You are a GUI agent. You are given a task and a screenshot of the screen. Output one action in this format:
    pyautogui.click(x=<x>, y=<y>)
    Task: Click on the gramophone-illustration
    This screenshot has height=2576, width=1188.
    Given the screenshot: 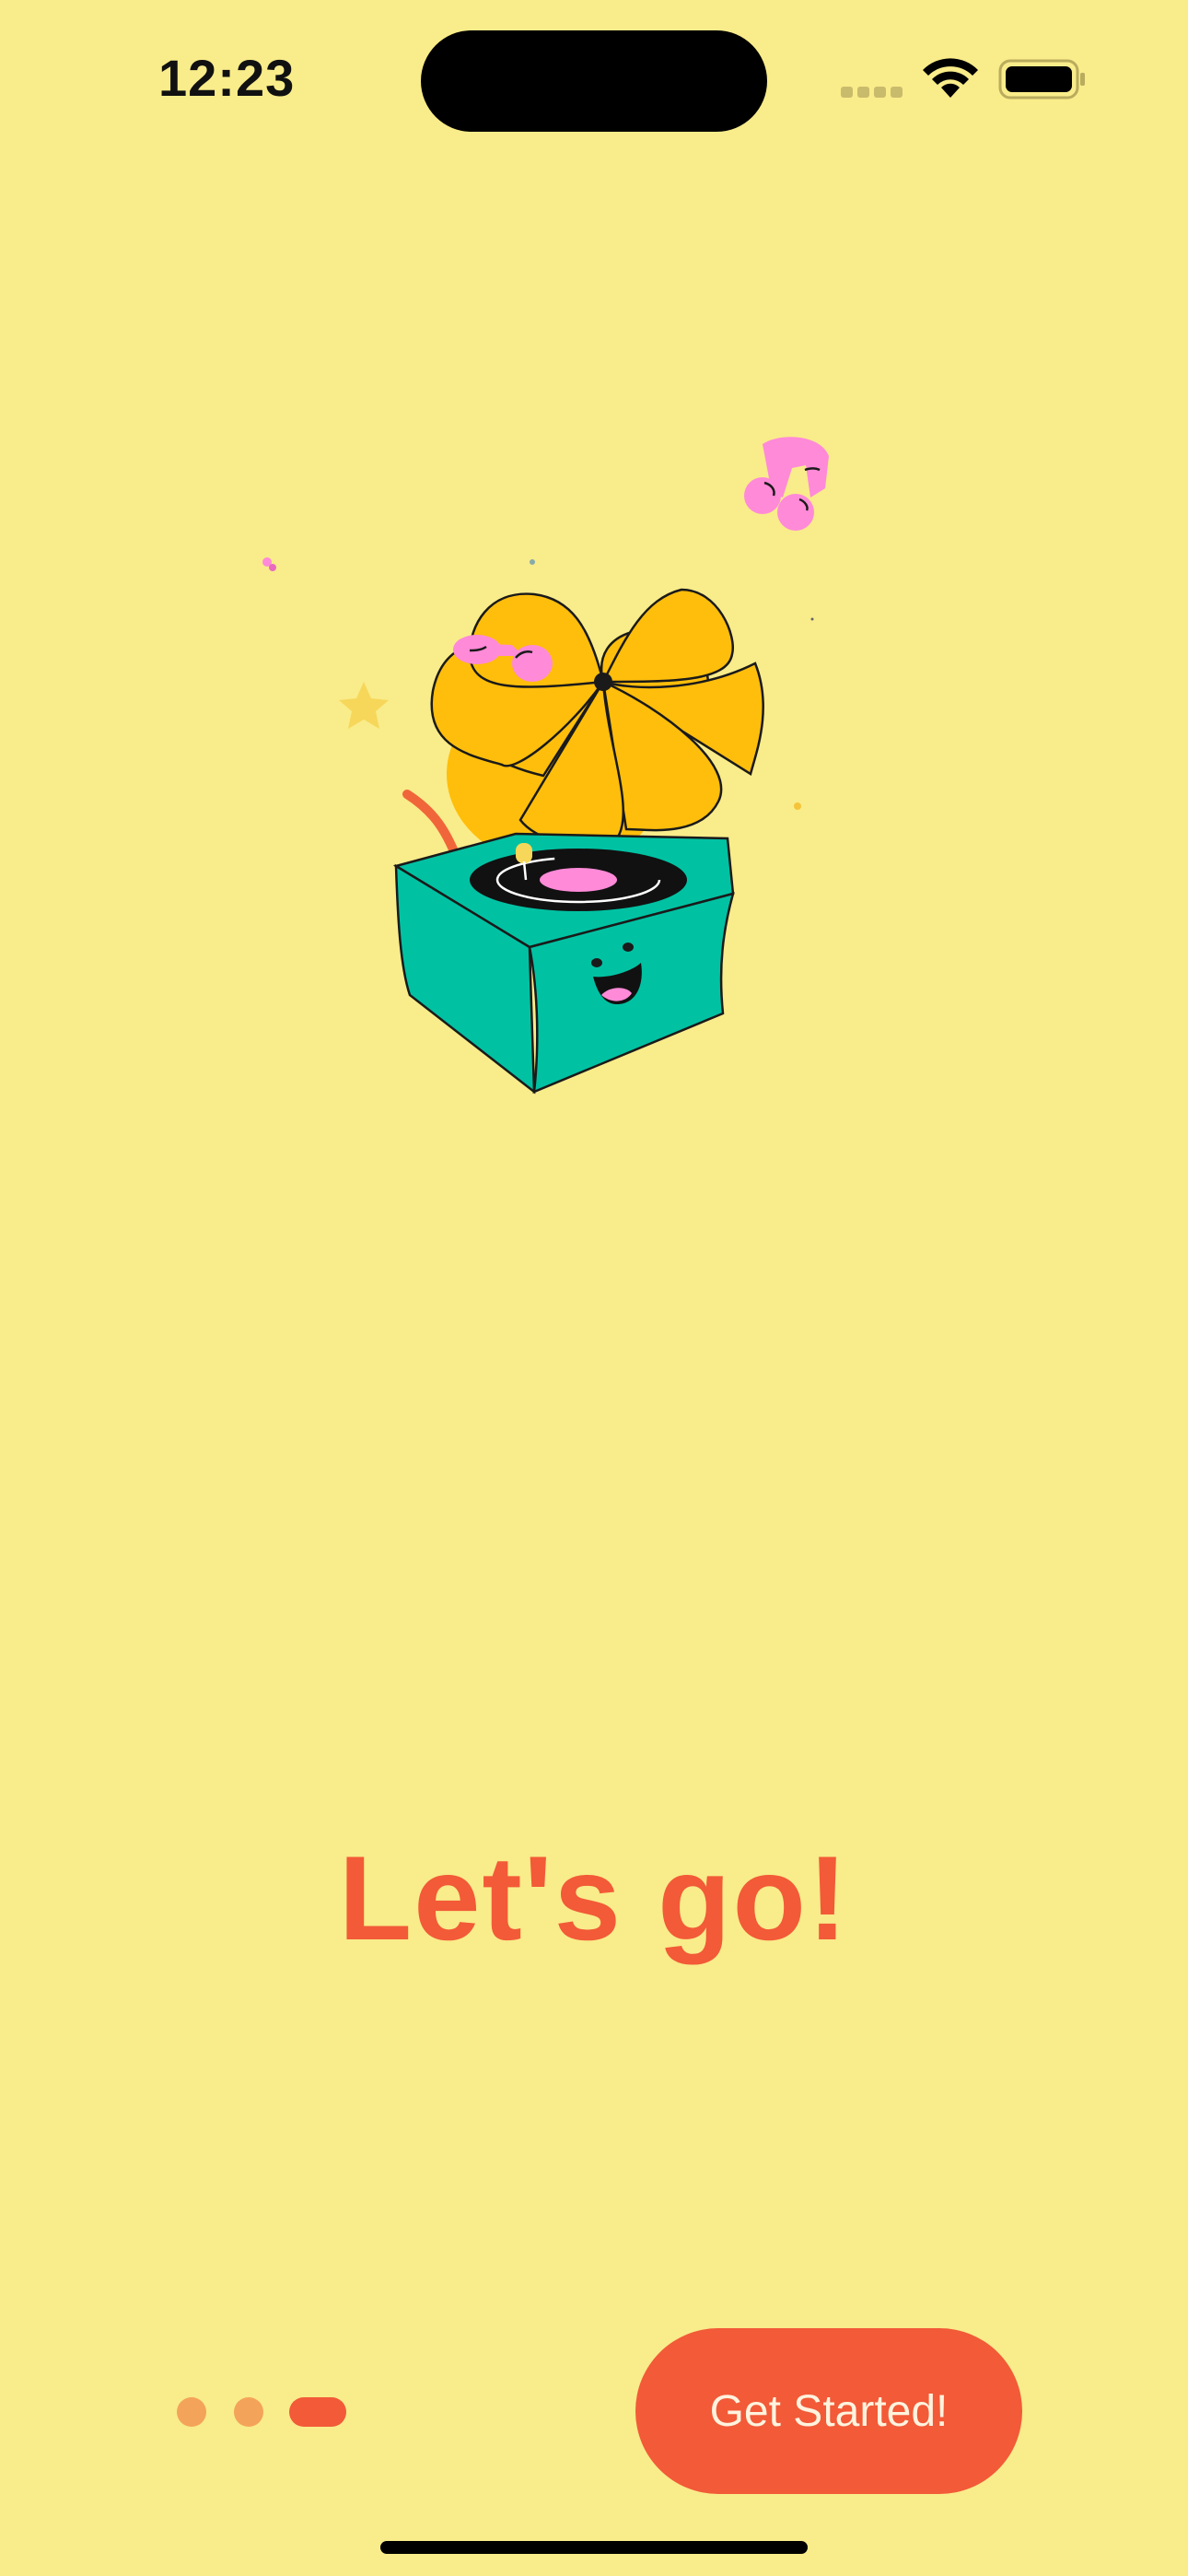 What is the action you would take?
    pyautogui.click(x=545, y=766)
    